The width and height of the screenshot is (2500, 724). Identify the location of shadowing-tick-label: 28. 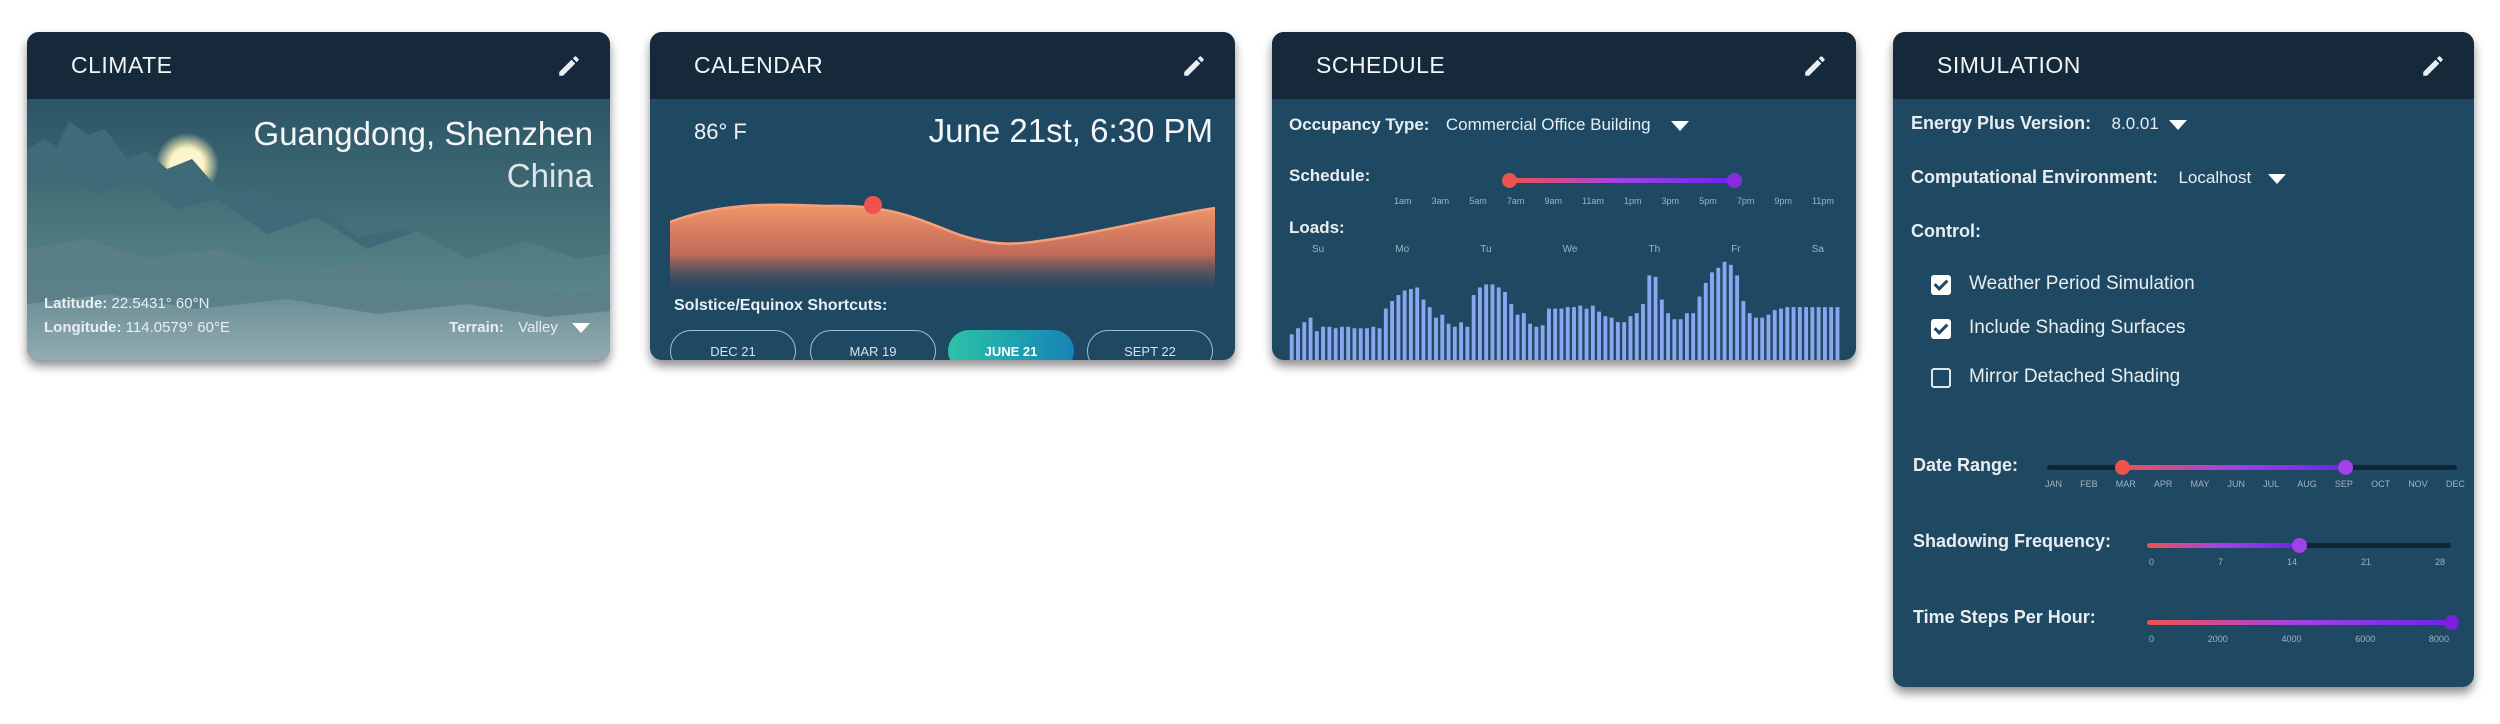
(2439, 562).